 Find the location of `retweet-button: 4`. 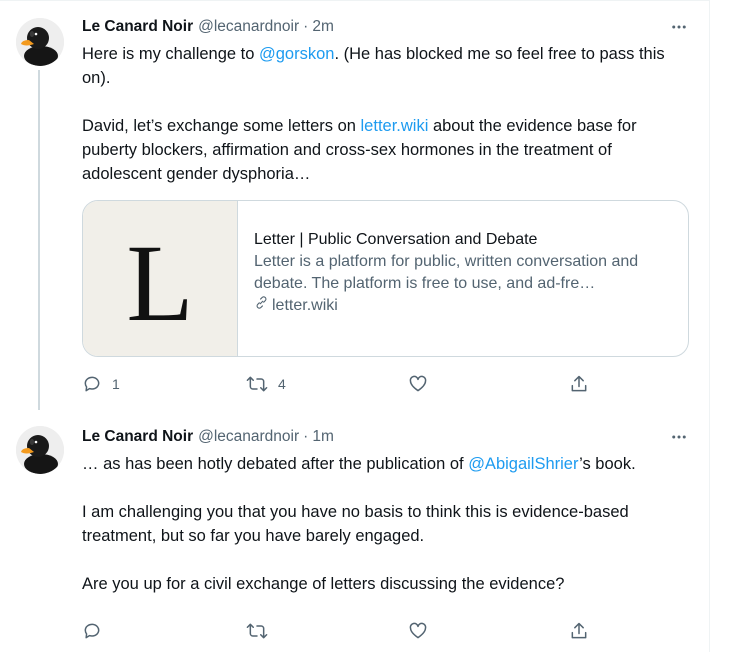

retweet-button: 4 is located at coordinates (266, 384).